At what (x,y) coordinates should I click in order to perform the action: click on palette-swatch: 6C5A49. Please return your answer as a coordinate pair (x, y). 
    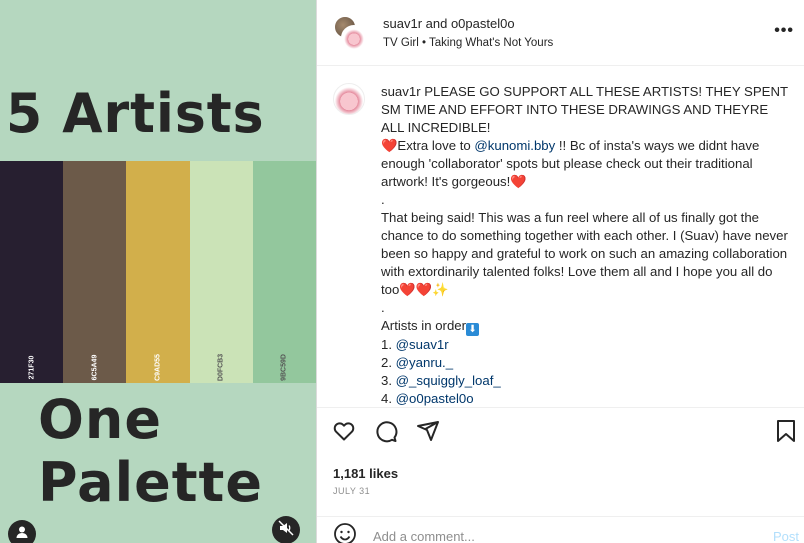
    Looking at the image, I should click on (95, 272).